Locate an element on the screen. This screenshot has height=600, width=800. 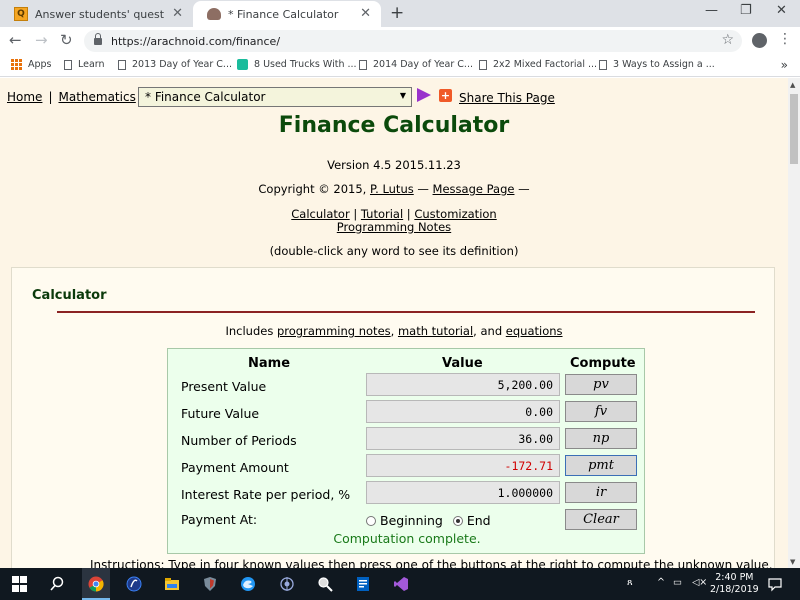
profile-avatar-icon is located at coordinates (759, 40).